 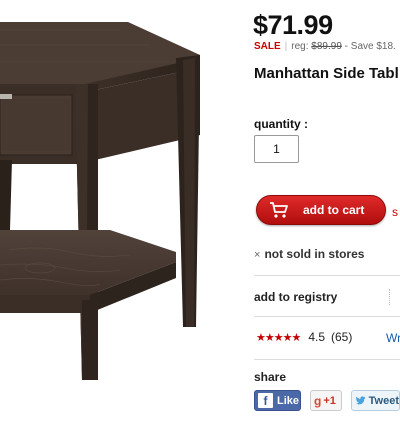 I want to click on availability-status: × not sold in stores, so click(x=309, y=254).